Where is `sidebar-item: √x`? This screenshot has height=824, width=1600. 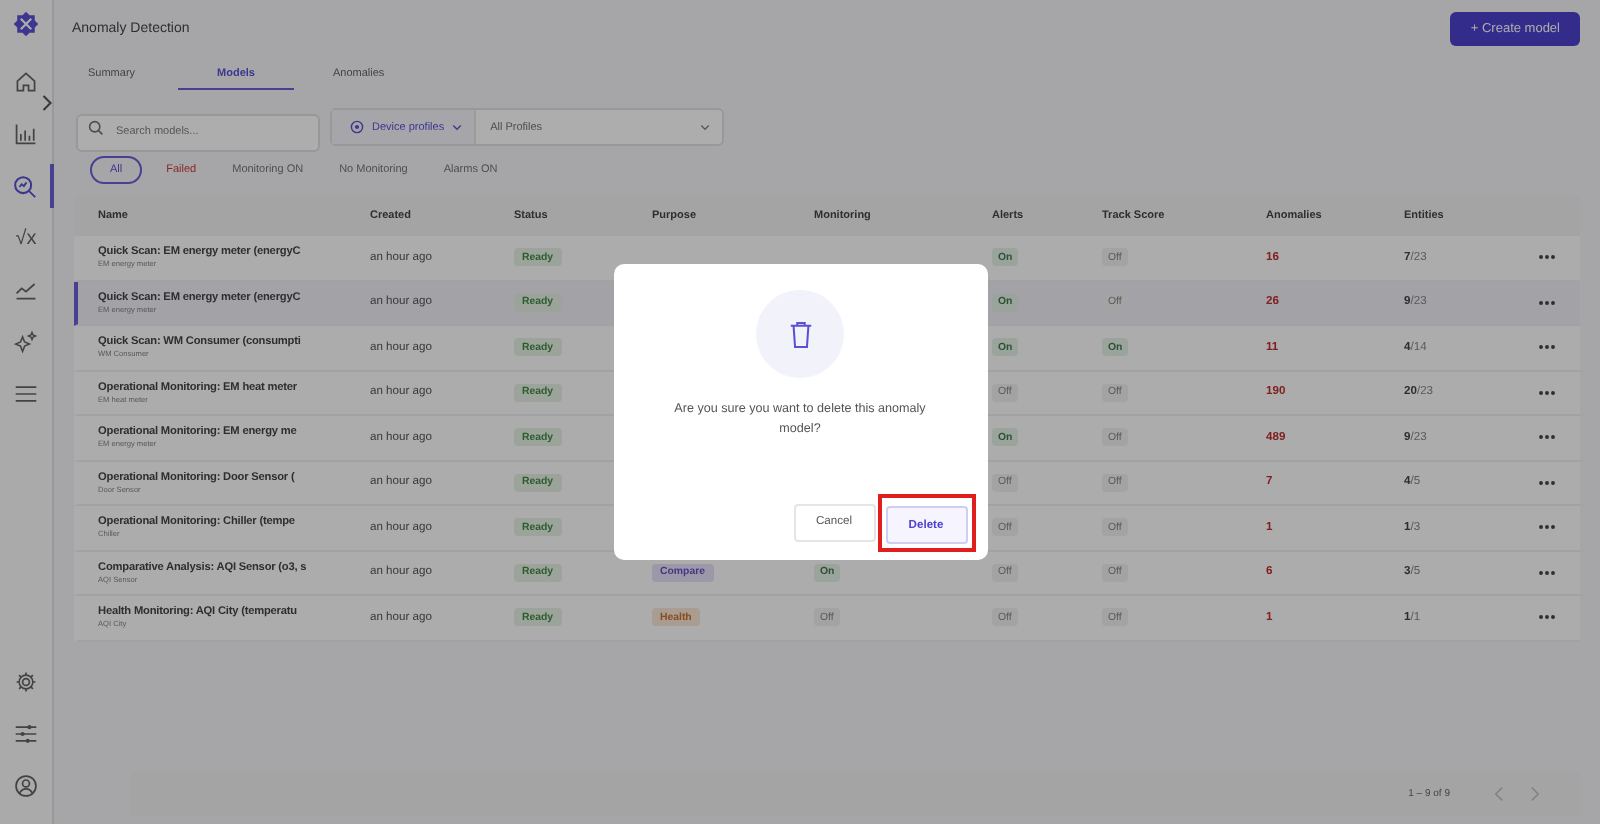 sidebar-item: √x is located at coordinates (26, 238).